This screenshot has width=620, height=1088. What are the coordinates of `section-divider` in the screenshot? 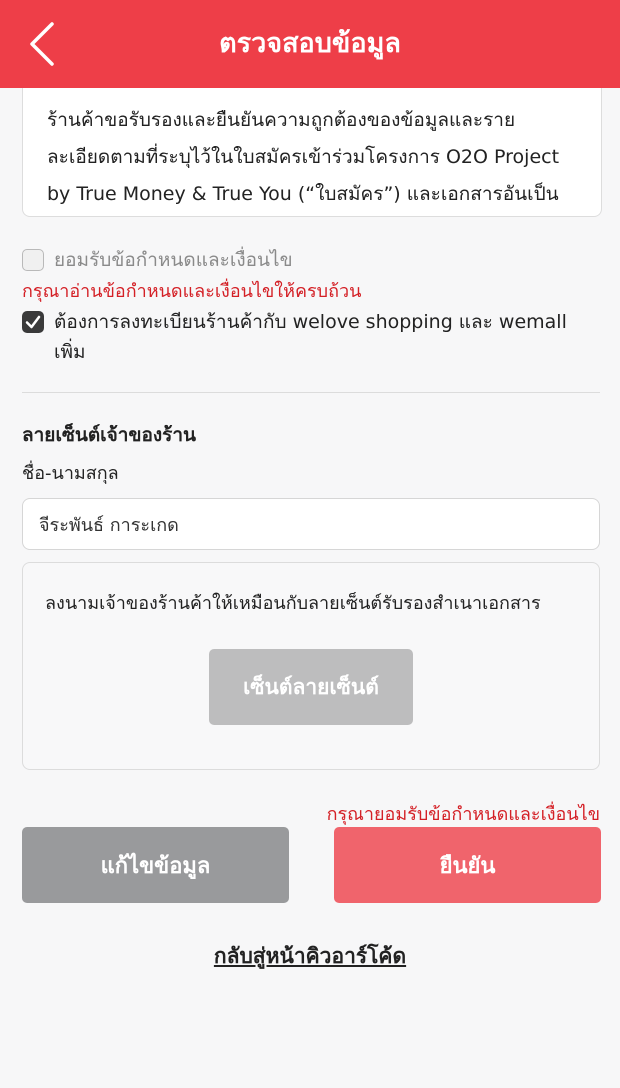 It's located at (311, 392).